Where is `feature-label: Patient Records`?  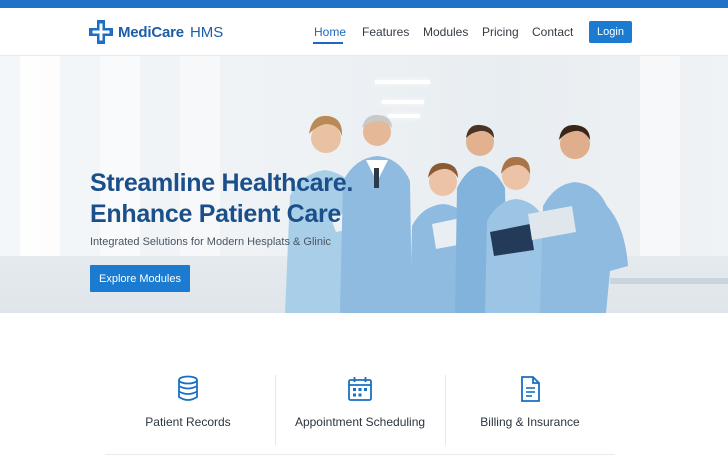
feature-label: Patient Records is located at coordinates (188, 422).